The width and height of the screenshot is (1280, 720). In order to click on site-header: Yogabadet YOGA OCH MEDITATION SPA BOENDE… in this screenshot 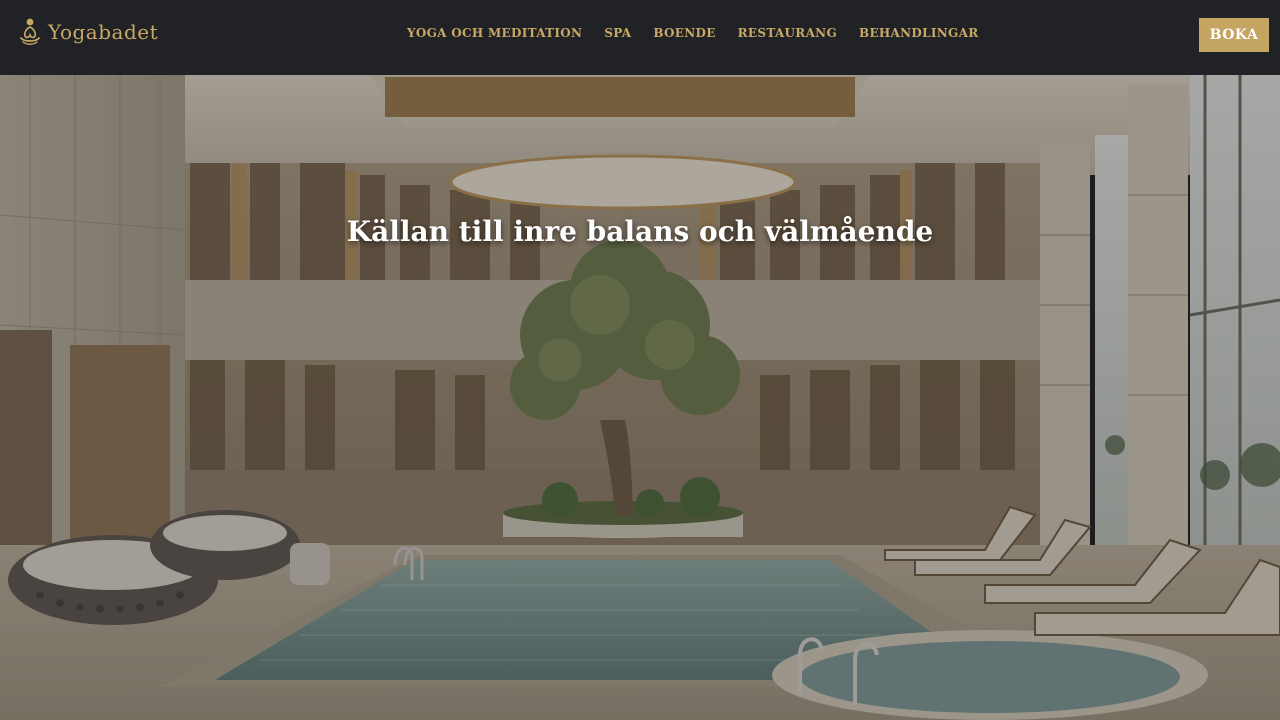, I will do `click(640, 37)`.